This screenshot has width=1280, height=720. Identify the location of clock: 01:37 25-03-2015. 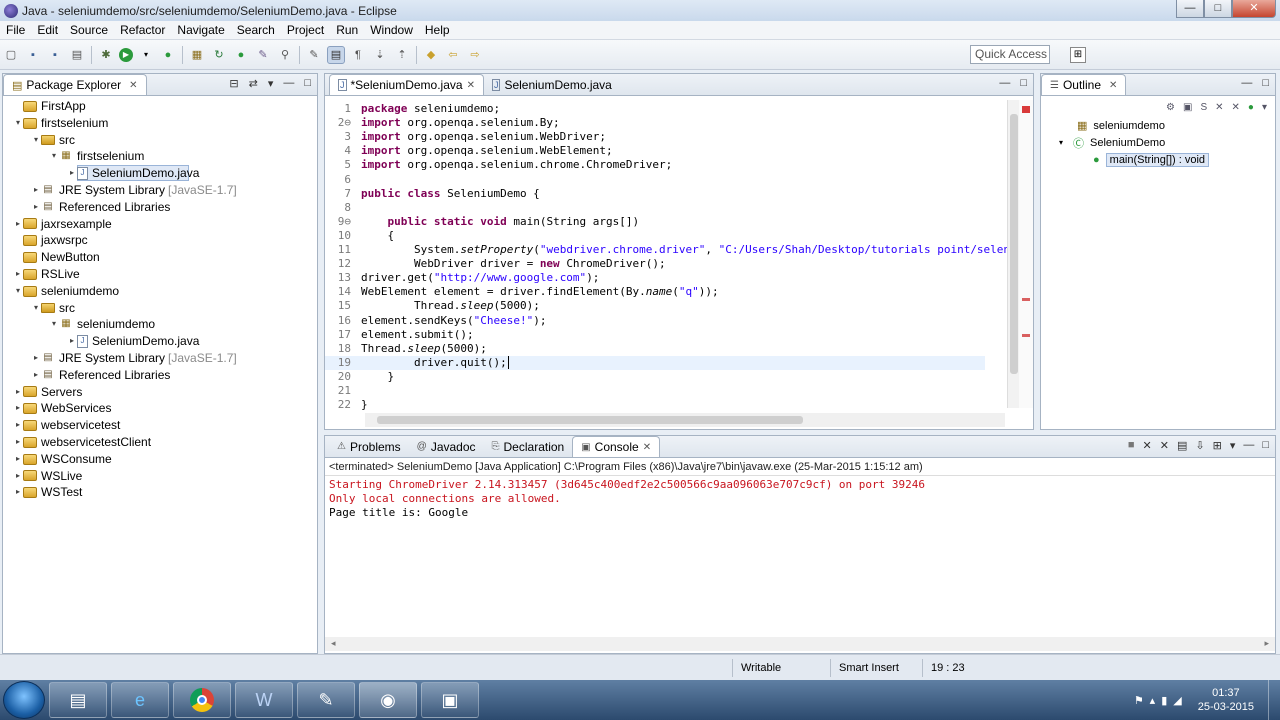
(1226, 700).